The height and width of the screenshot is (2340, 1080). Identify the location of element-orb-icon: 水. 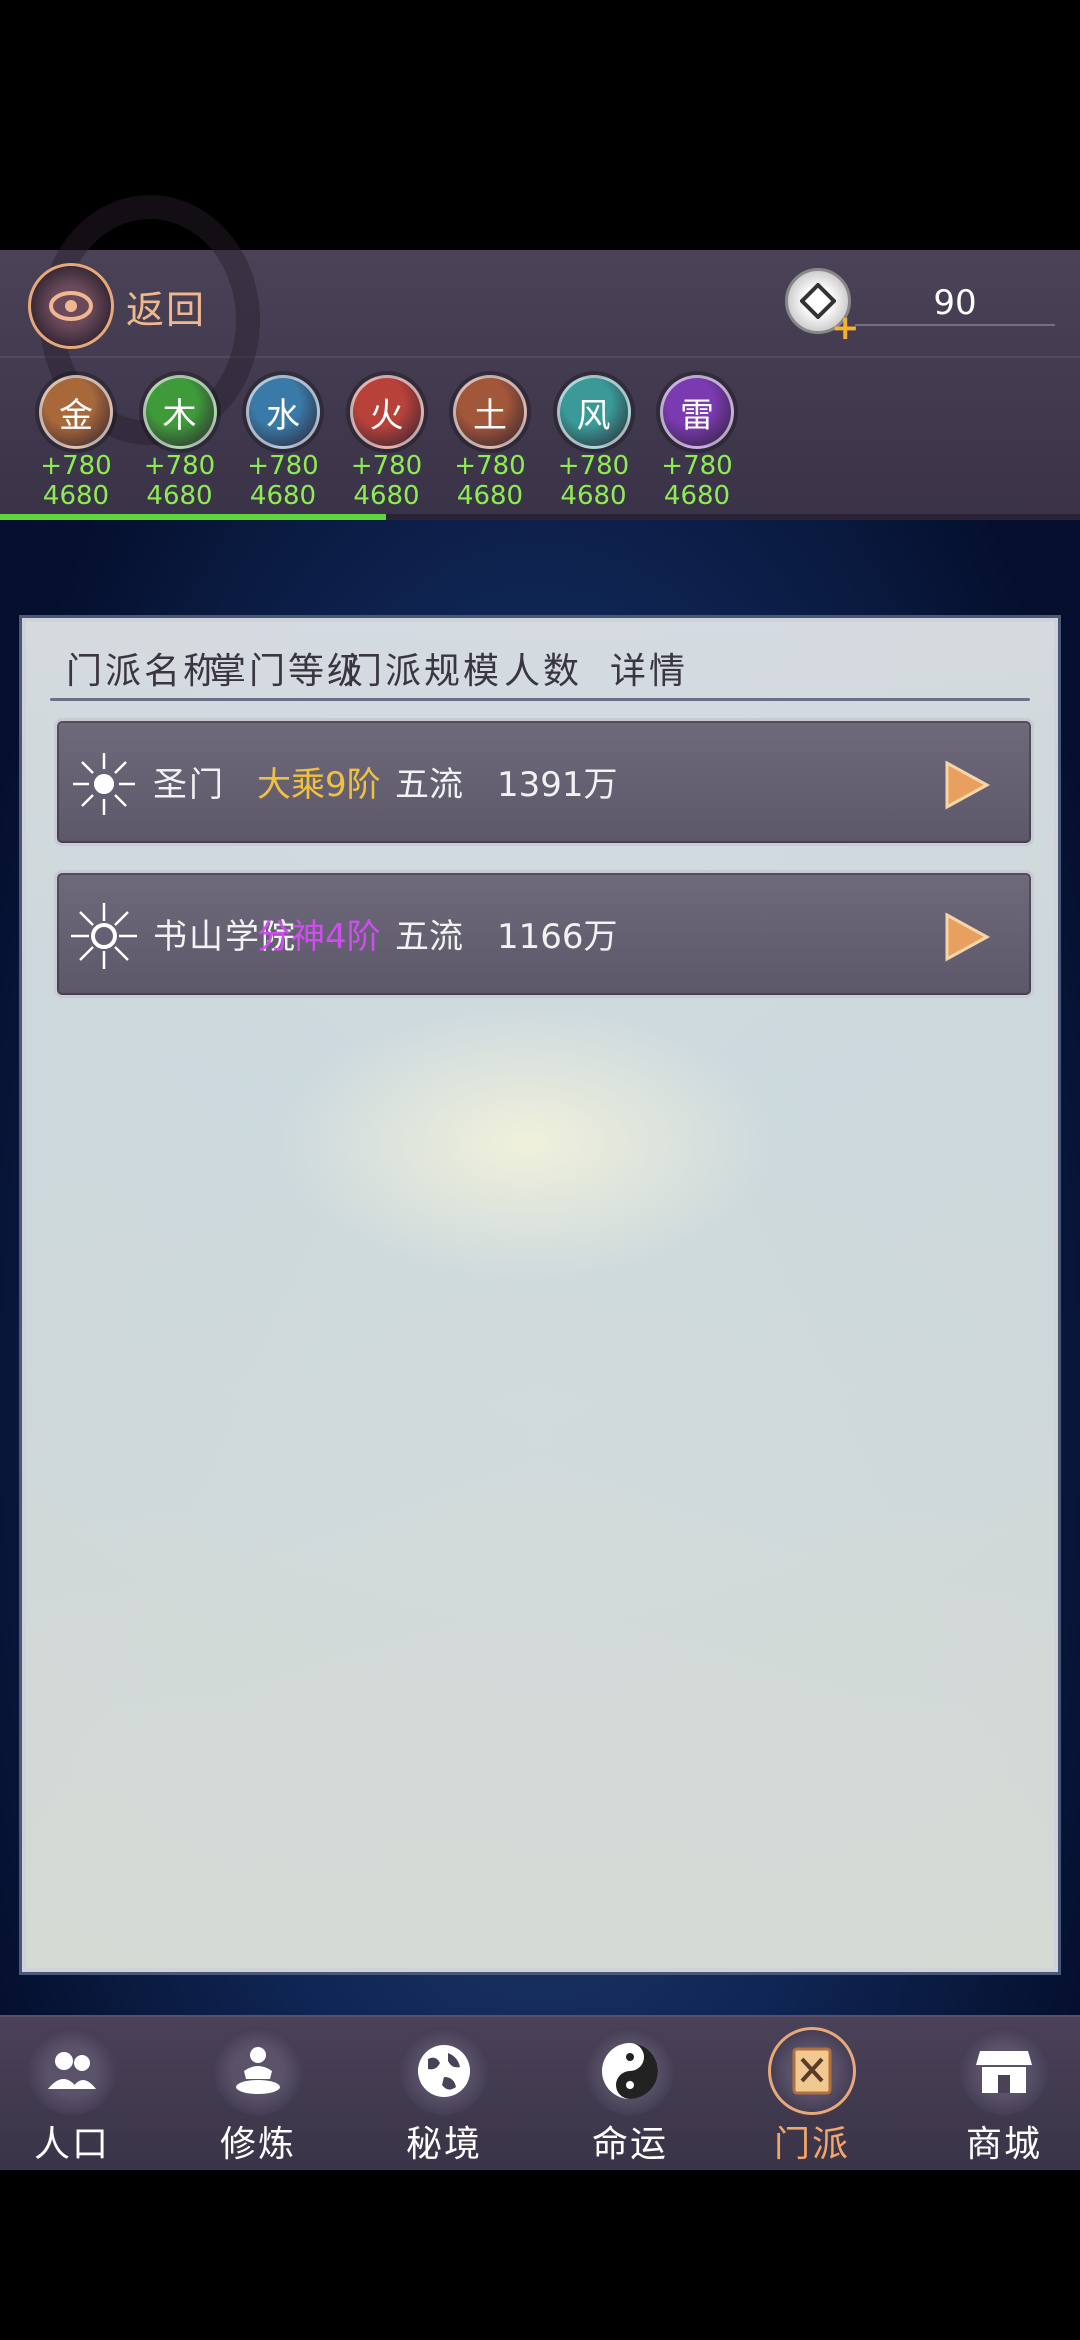
(283, 412).